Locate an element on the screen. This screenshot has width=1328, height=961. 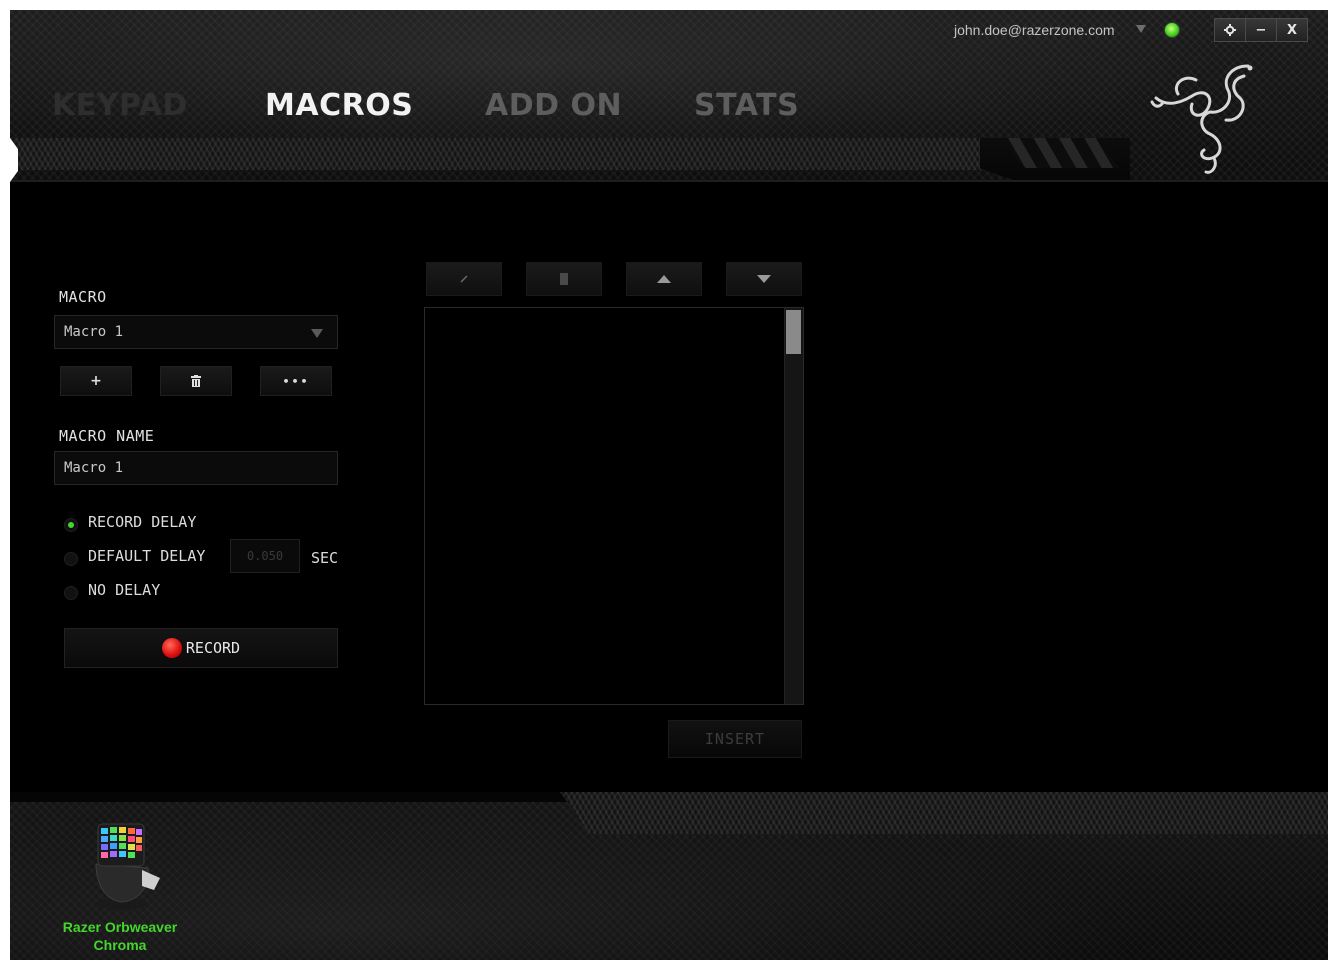
minimize-button: − is located at coordinates (1261, 30).